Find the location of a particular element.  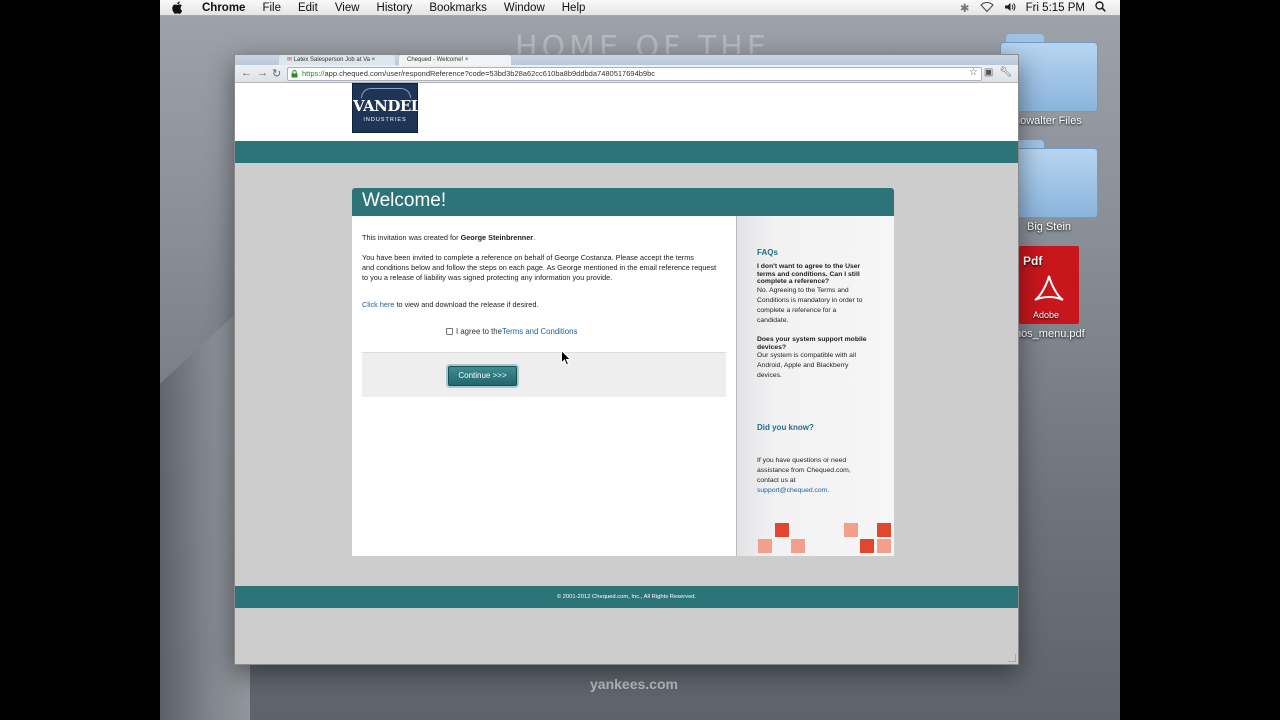

window-resize-handle is located at coordinates (1012, 658).